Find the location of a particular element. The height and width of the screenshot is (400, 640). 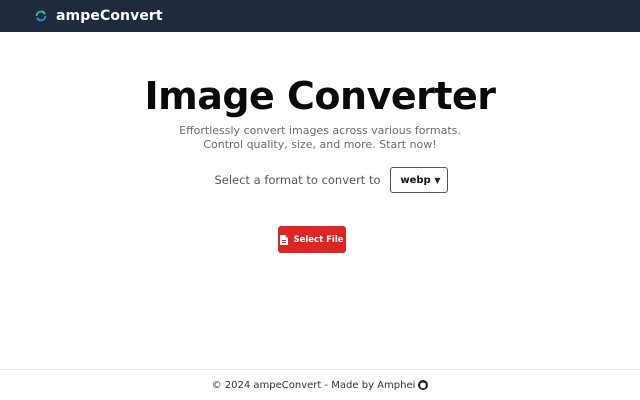

format-select-value: webp is located at coordinates (415, 180).